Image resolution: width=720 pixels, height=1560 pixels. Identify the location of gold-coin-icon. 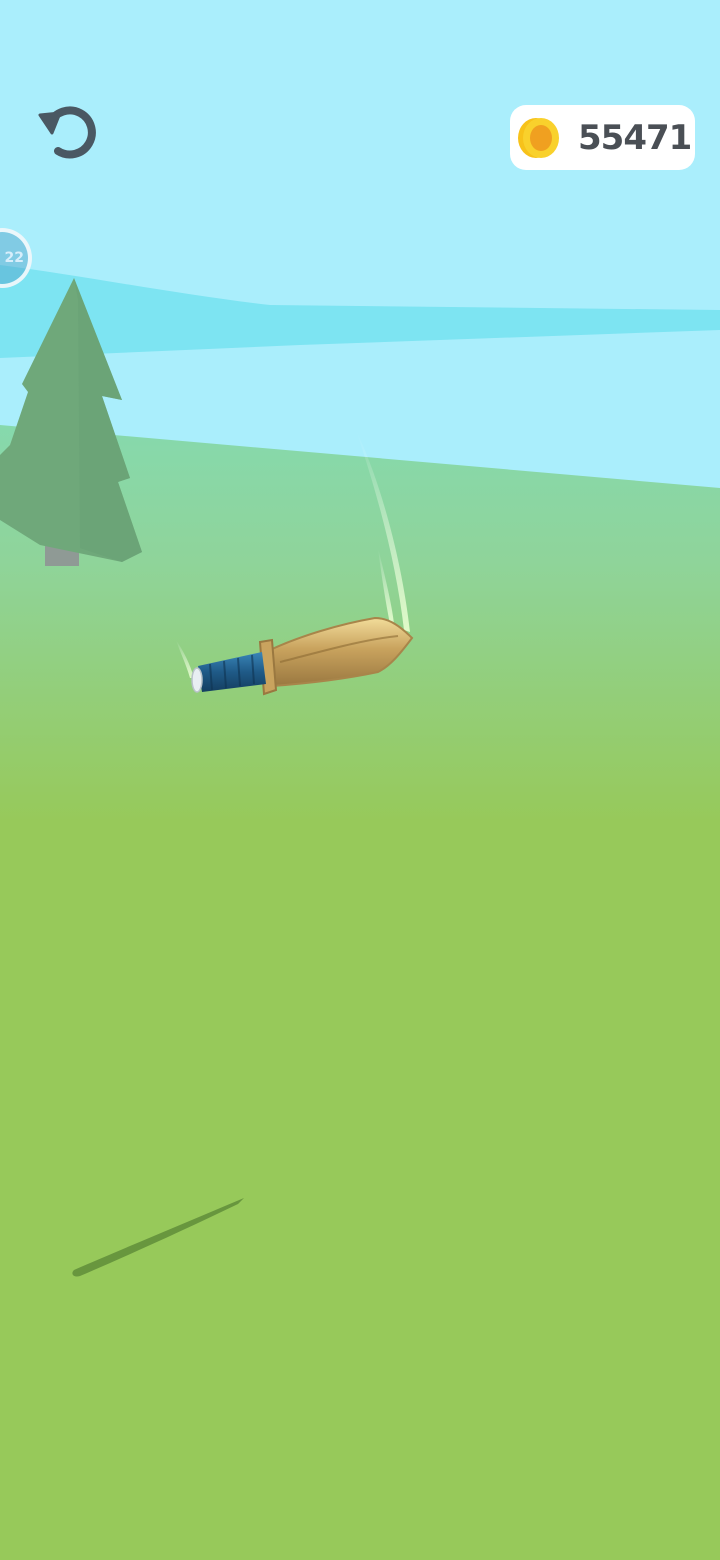
(538, 137).